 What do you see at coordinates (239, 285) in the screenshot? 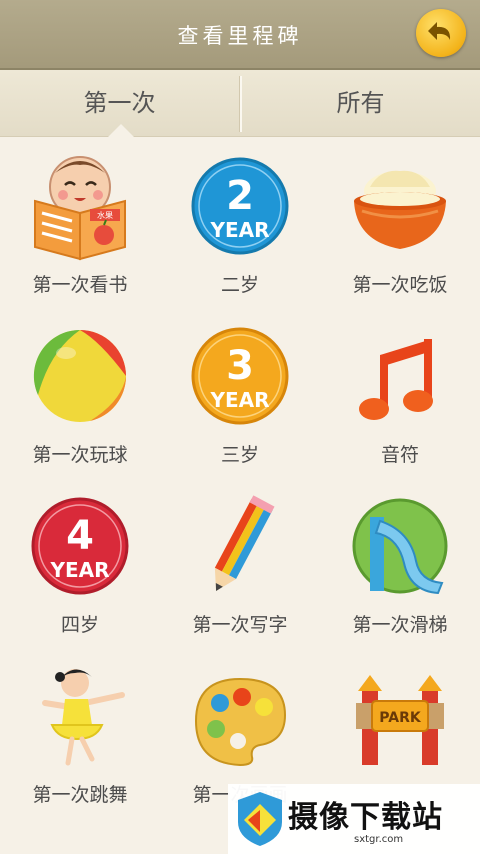
I see `milestone-label: 二岁` at bounding box center [239, 285].